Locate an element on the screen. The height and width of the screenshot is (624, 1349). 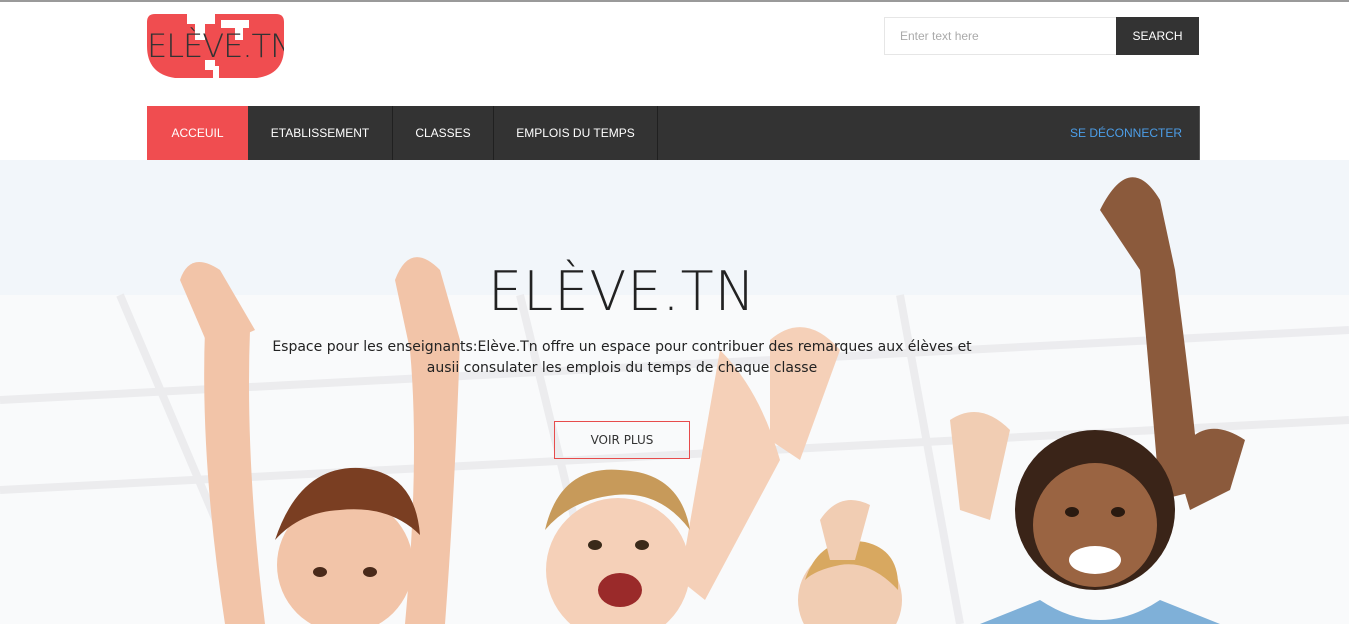
logout-link: SE DÉCONNECTER is located at coordinates (1126, 133).